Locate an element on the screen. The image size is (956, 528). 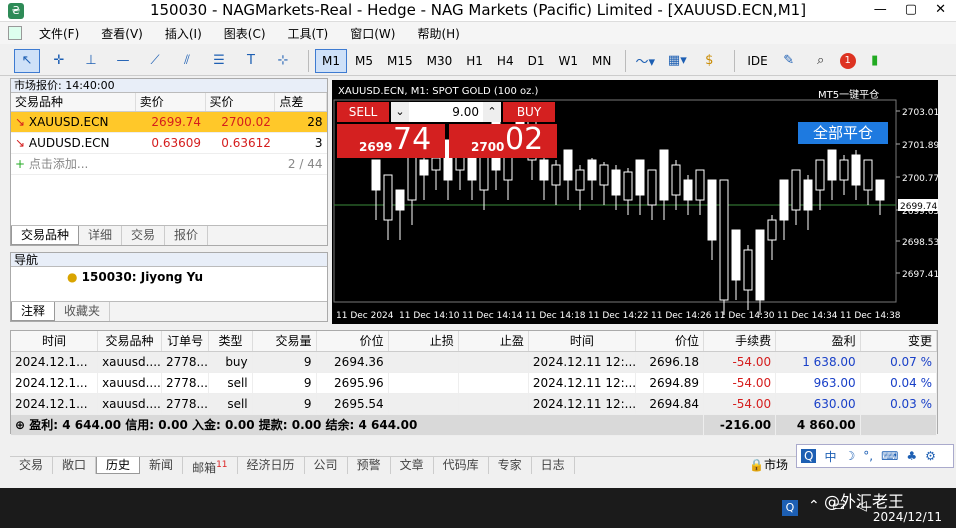
timeframe-h4: H4 is located at coordinates (505, 61).